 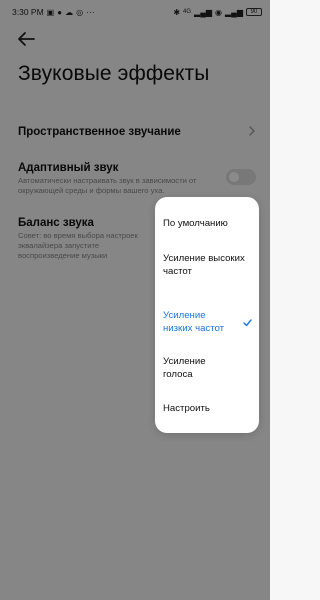 What do you see at coordinates (199, 322) in the screenshot?
I see `option-bass-boost: Усиление низких частот` at bounding box center [199, 322].